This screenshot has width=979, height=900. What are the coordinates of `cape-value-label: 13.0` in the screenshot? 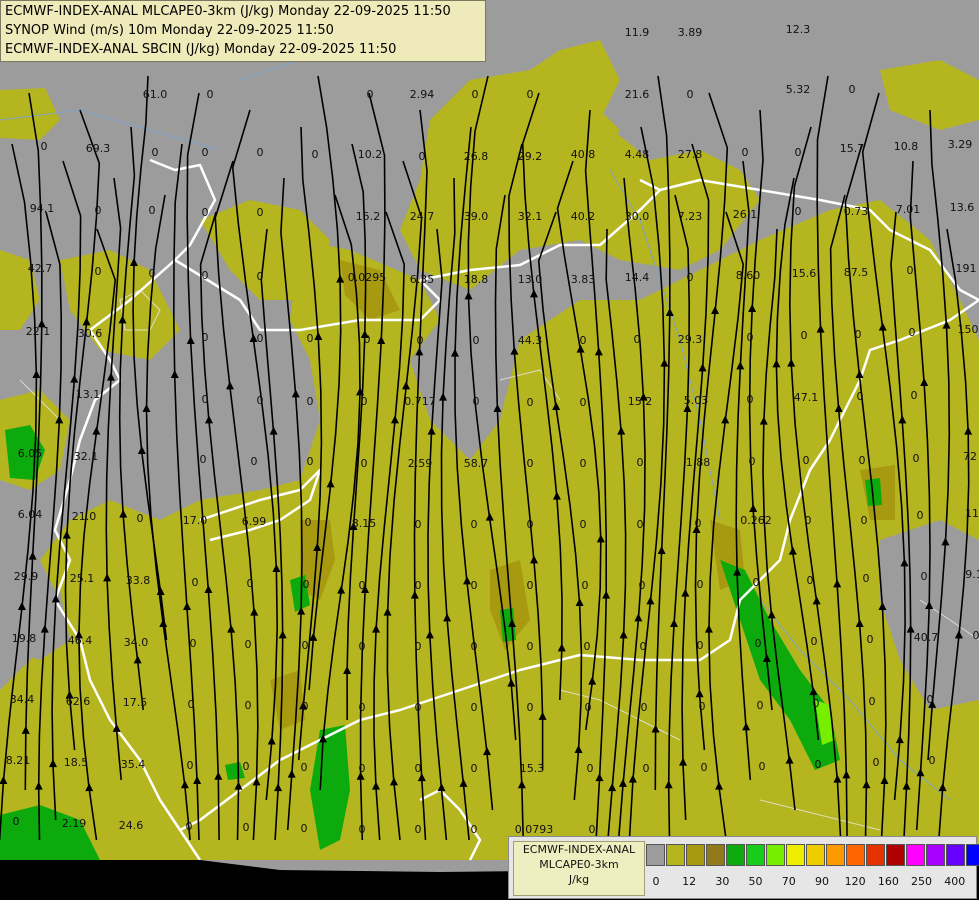 It's located at (530, 279).